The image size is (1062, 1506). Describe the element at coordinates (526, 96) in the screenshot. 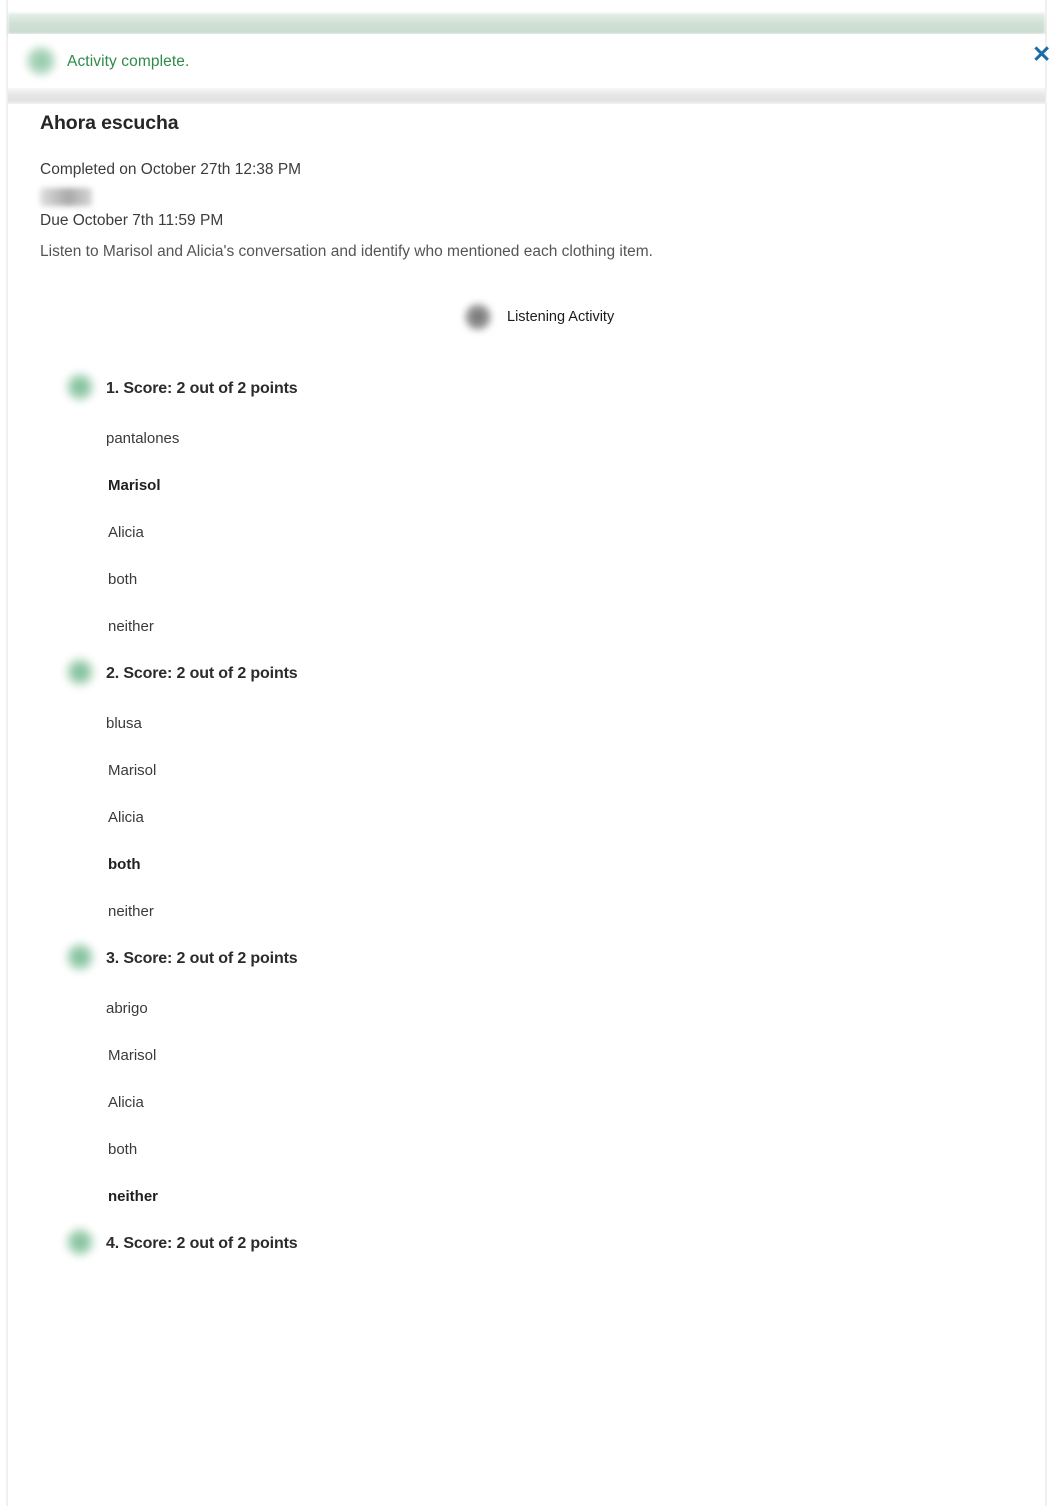

I see `banner-content-divider` at that location.